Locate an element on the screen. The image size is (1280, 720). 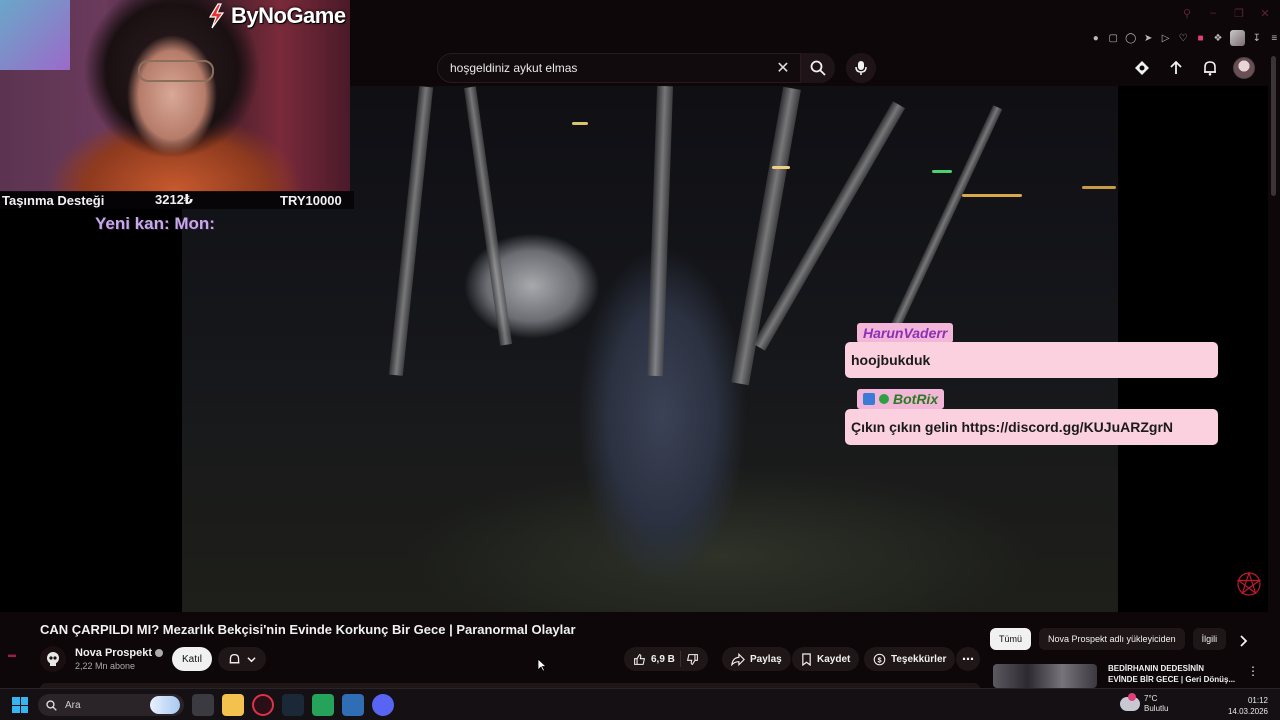
chat-username: BotRix is located at coordinates (901, 399).